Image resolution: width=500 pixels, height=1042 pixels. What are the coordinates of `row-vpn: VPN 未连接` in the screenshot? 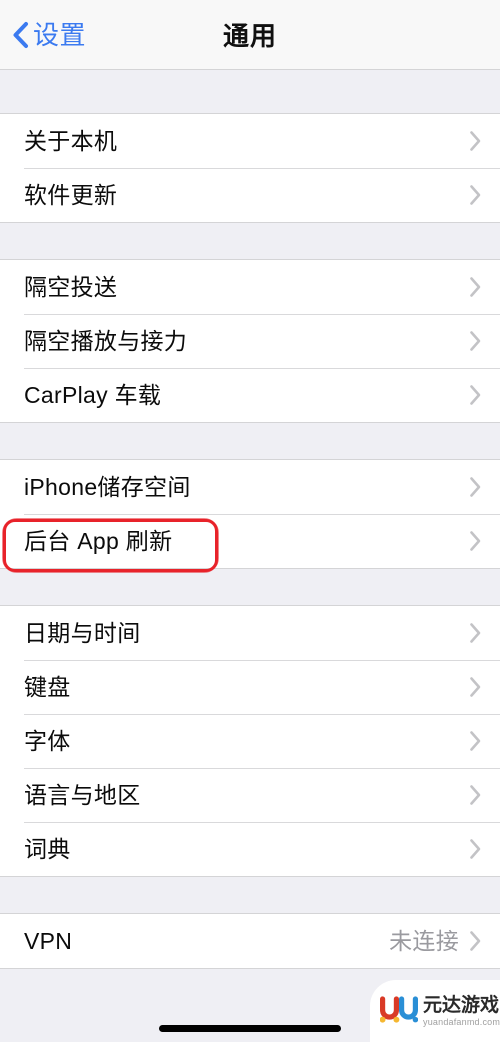 It's located at (250, 941).